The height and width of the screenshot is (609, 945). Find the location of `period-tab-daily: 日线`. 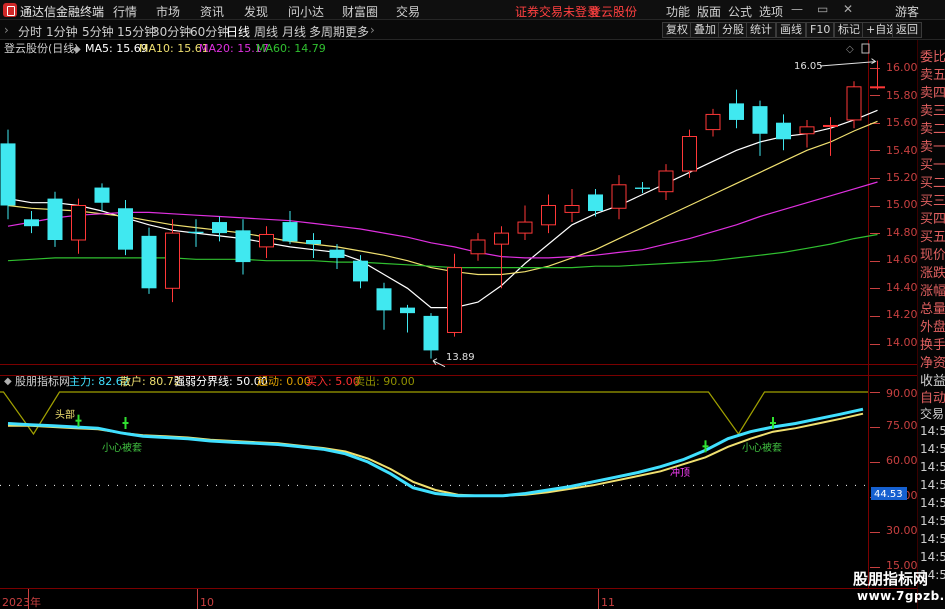

period-tab-daily: 日线 is located at coordinates (238, 31).